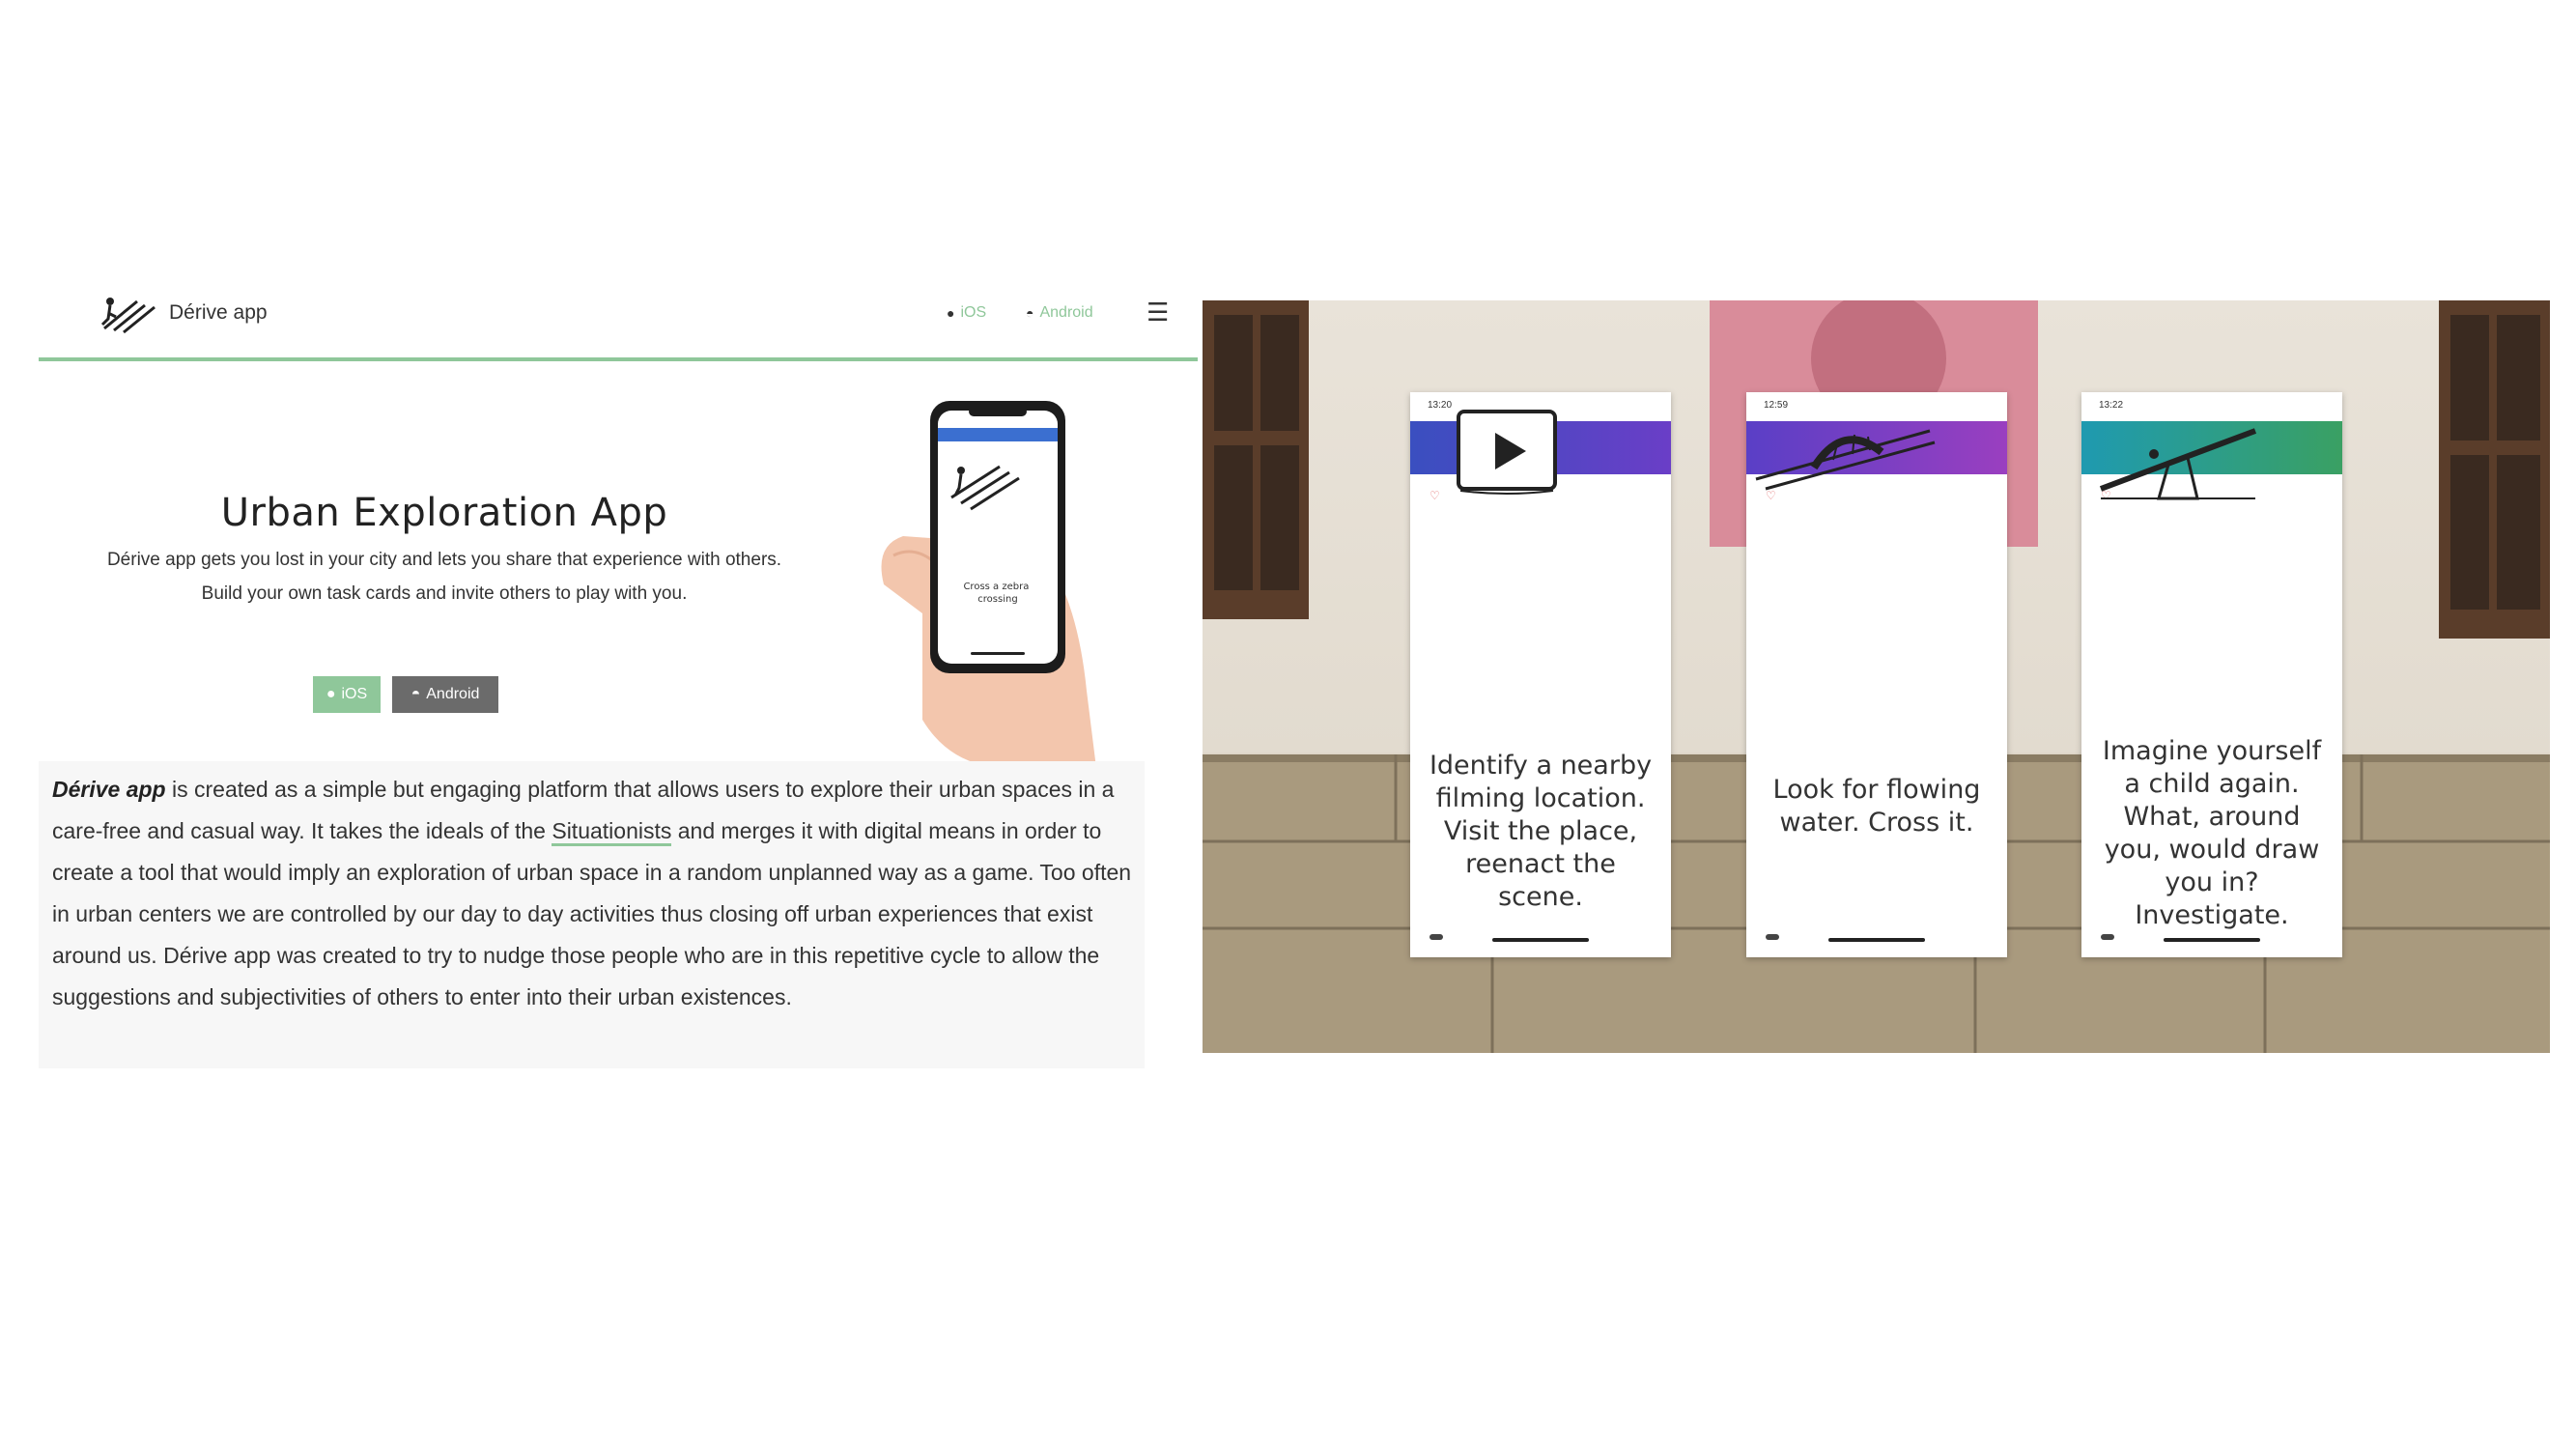 The height and width of the screenshot is (1449, 2576). Describe the element at coordinates (973, 312) in the screenshot. I see `nav-ios-label: iOS` at that location.